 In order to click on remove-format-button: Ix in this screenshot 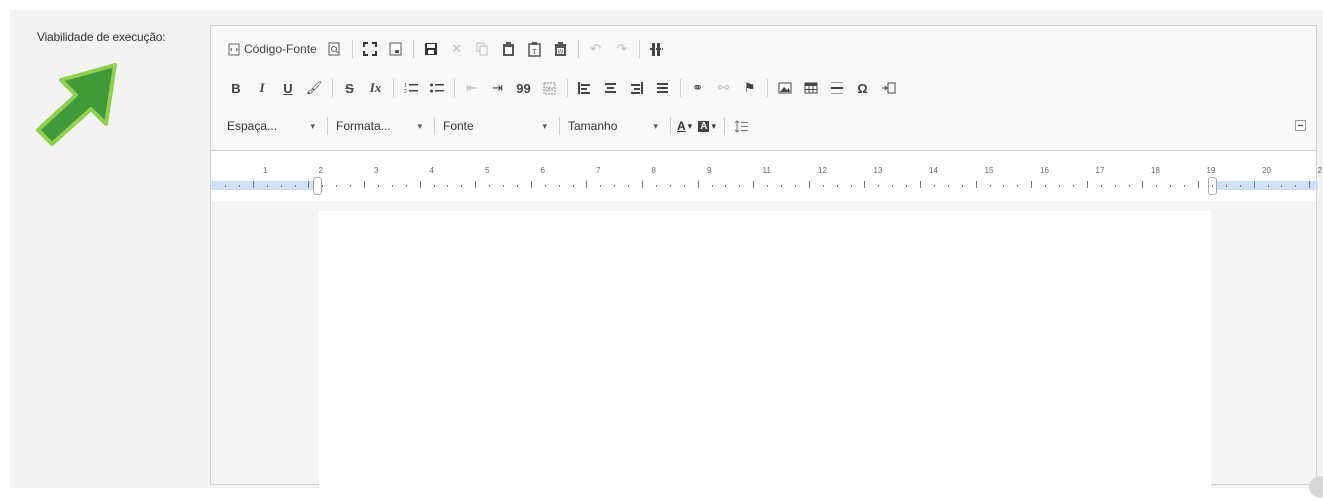, I will do `click(376, 88)`.